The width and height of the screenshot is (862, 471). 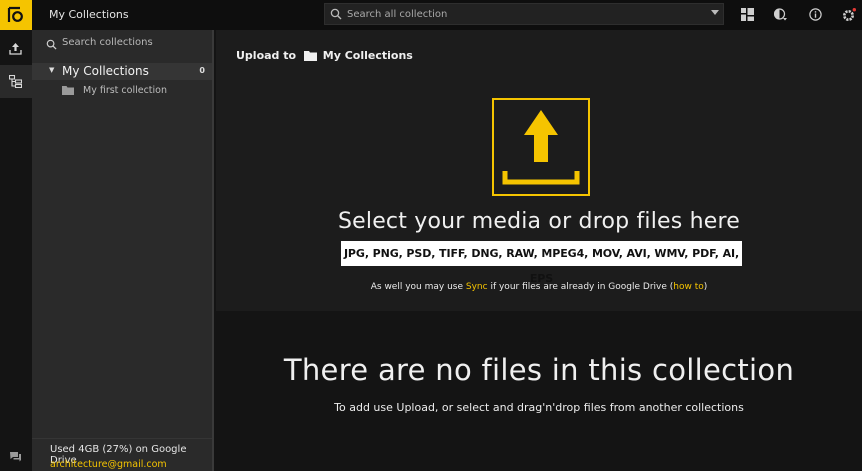 I want to click on upload-arrow-icon, so click(x=541, y=147).